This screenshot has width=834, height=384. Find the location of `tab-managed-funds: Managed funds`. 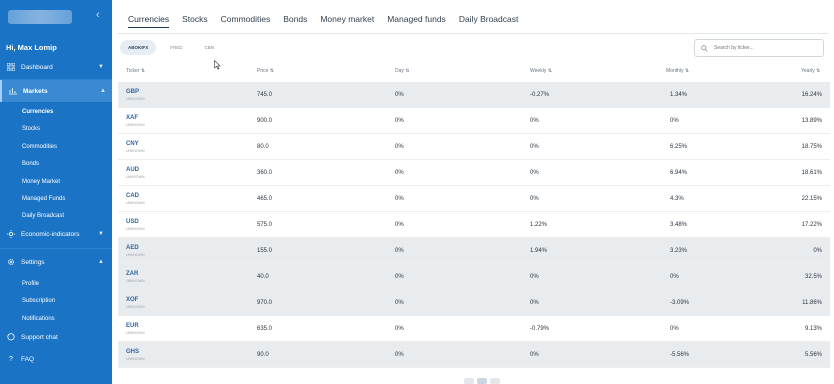

tab-managed-funds: Managed funds is located at coordinates (416, 21).